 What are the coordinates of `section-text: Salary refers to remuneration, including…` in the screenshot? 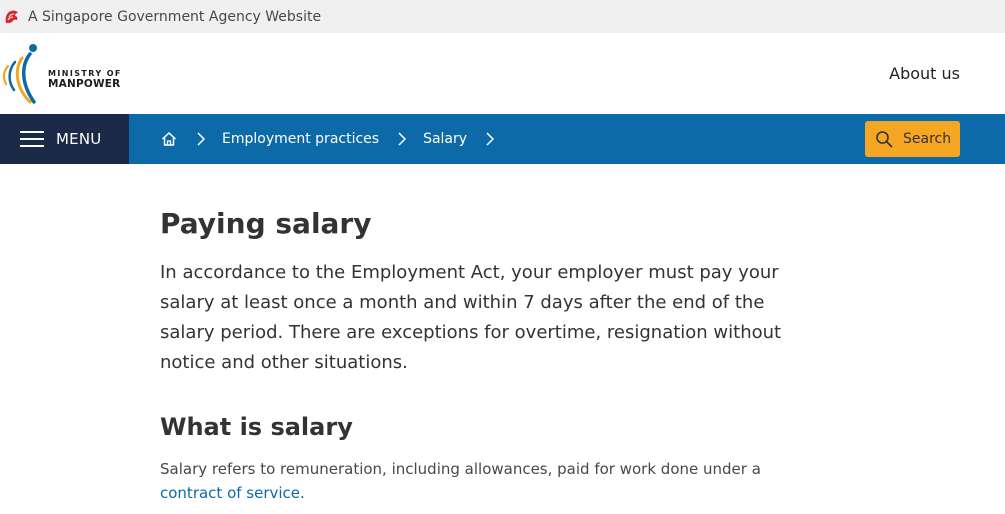 It's located at (460, 469).